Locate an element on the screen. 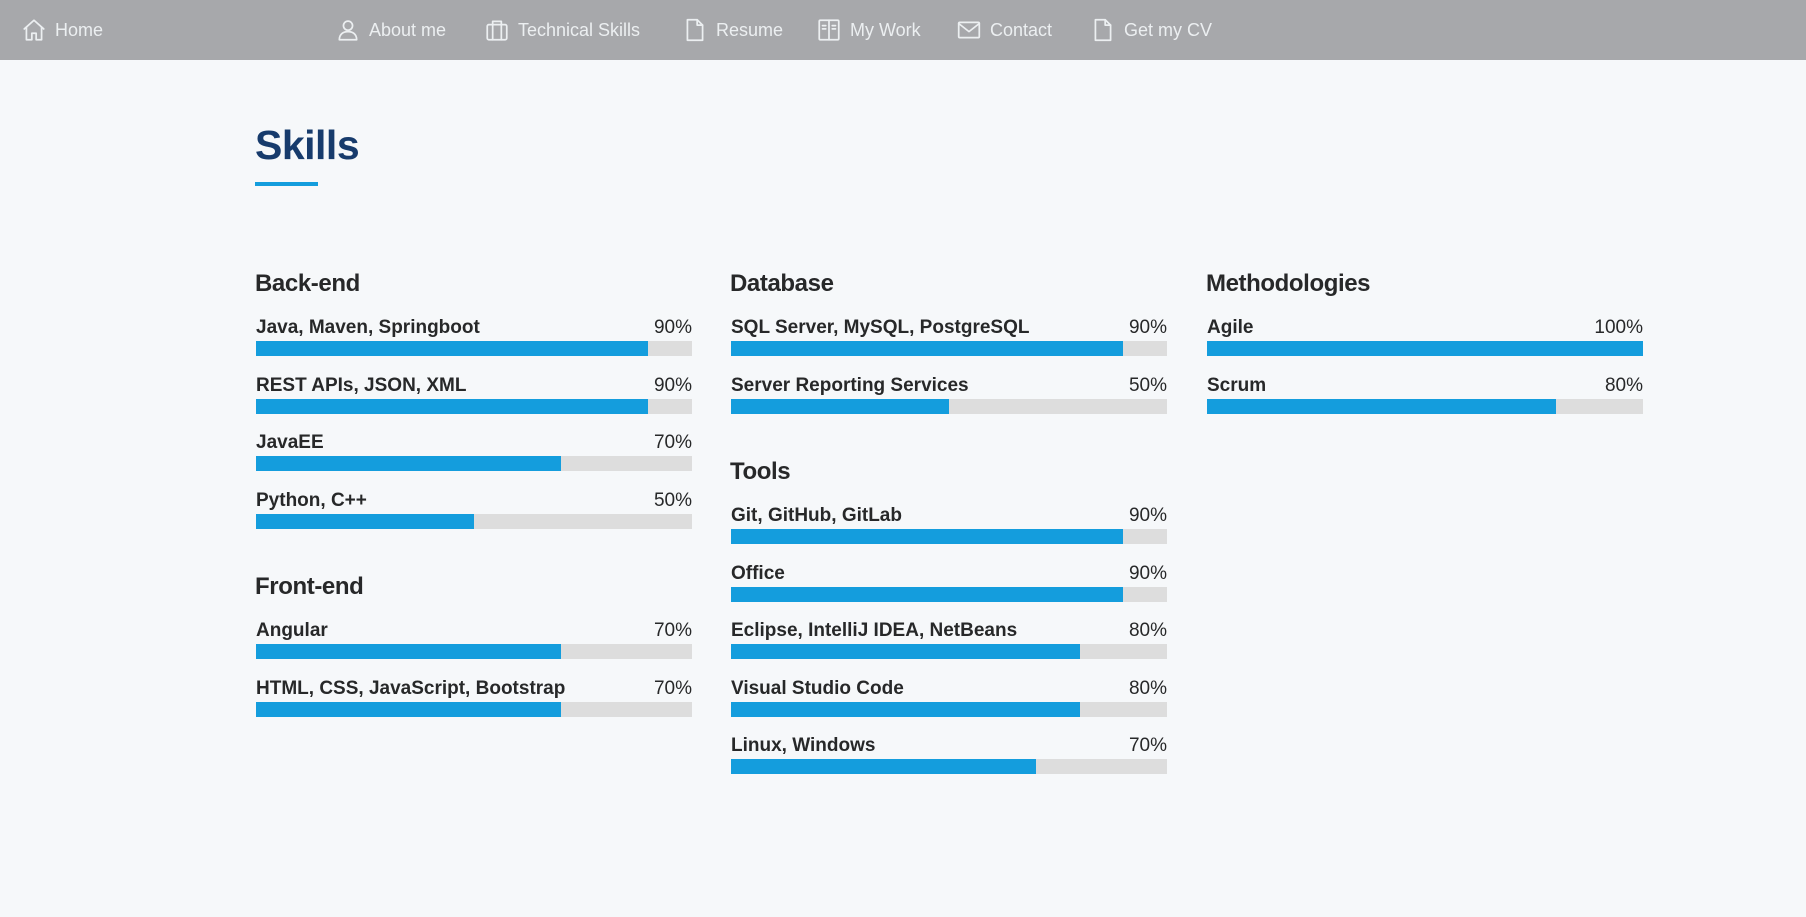 This screenshot has width=1806, height=917. nav-contact-label: Contact is located at coordinates (1021, 29).